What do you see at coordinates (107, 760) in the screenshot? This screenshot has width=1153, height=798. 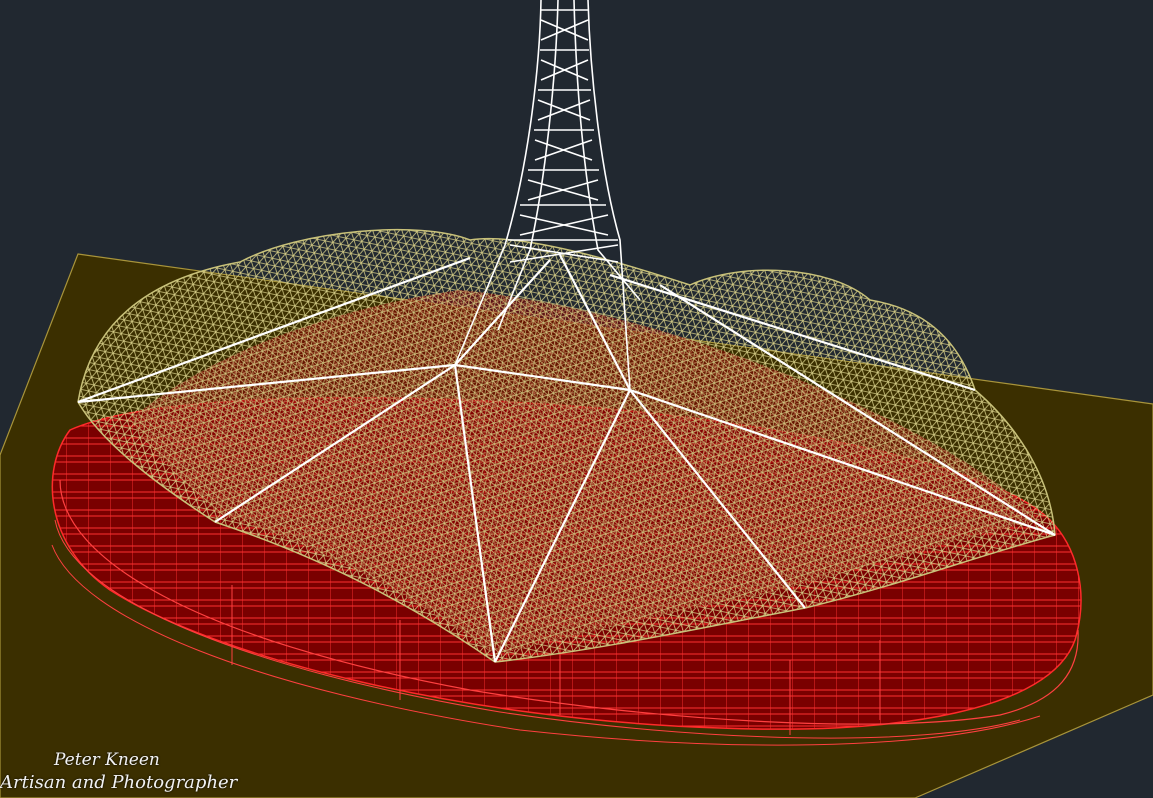 I see `watermark-name: Peter Kneen` at bounding box center [107, 760].